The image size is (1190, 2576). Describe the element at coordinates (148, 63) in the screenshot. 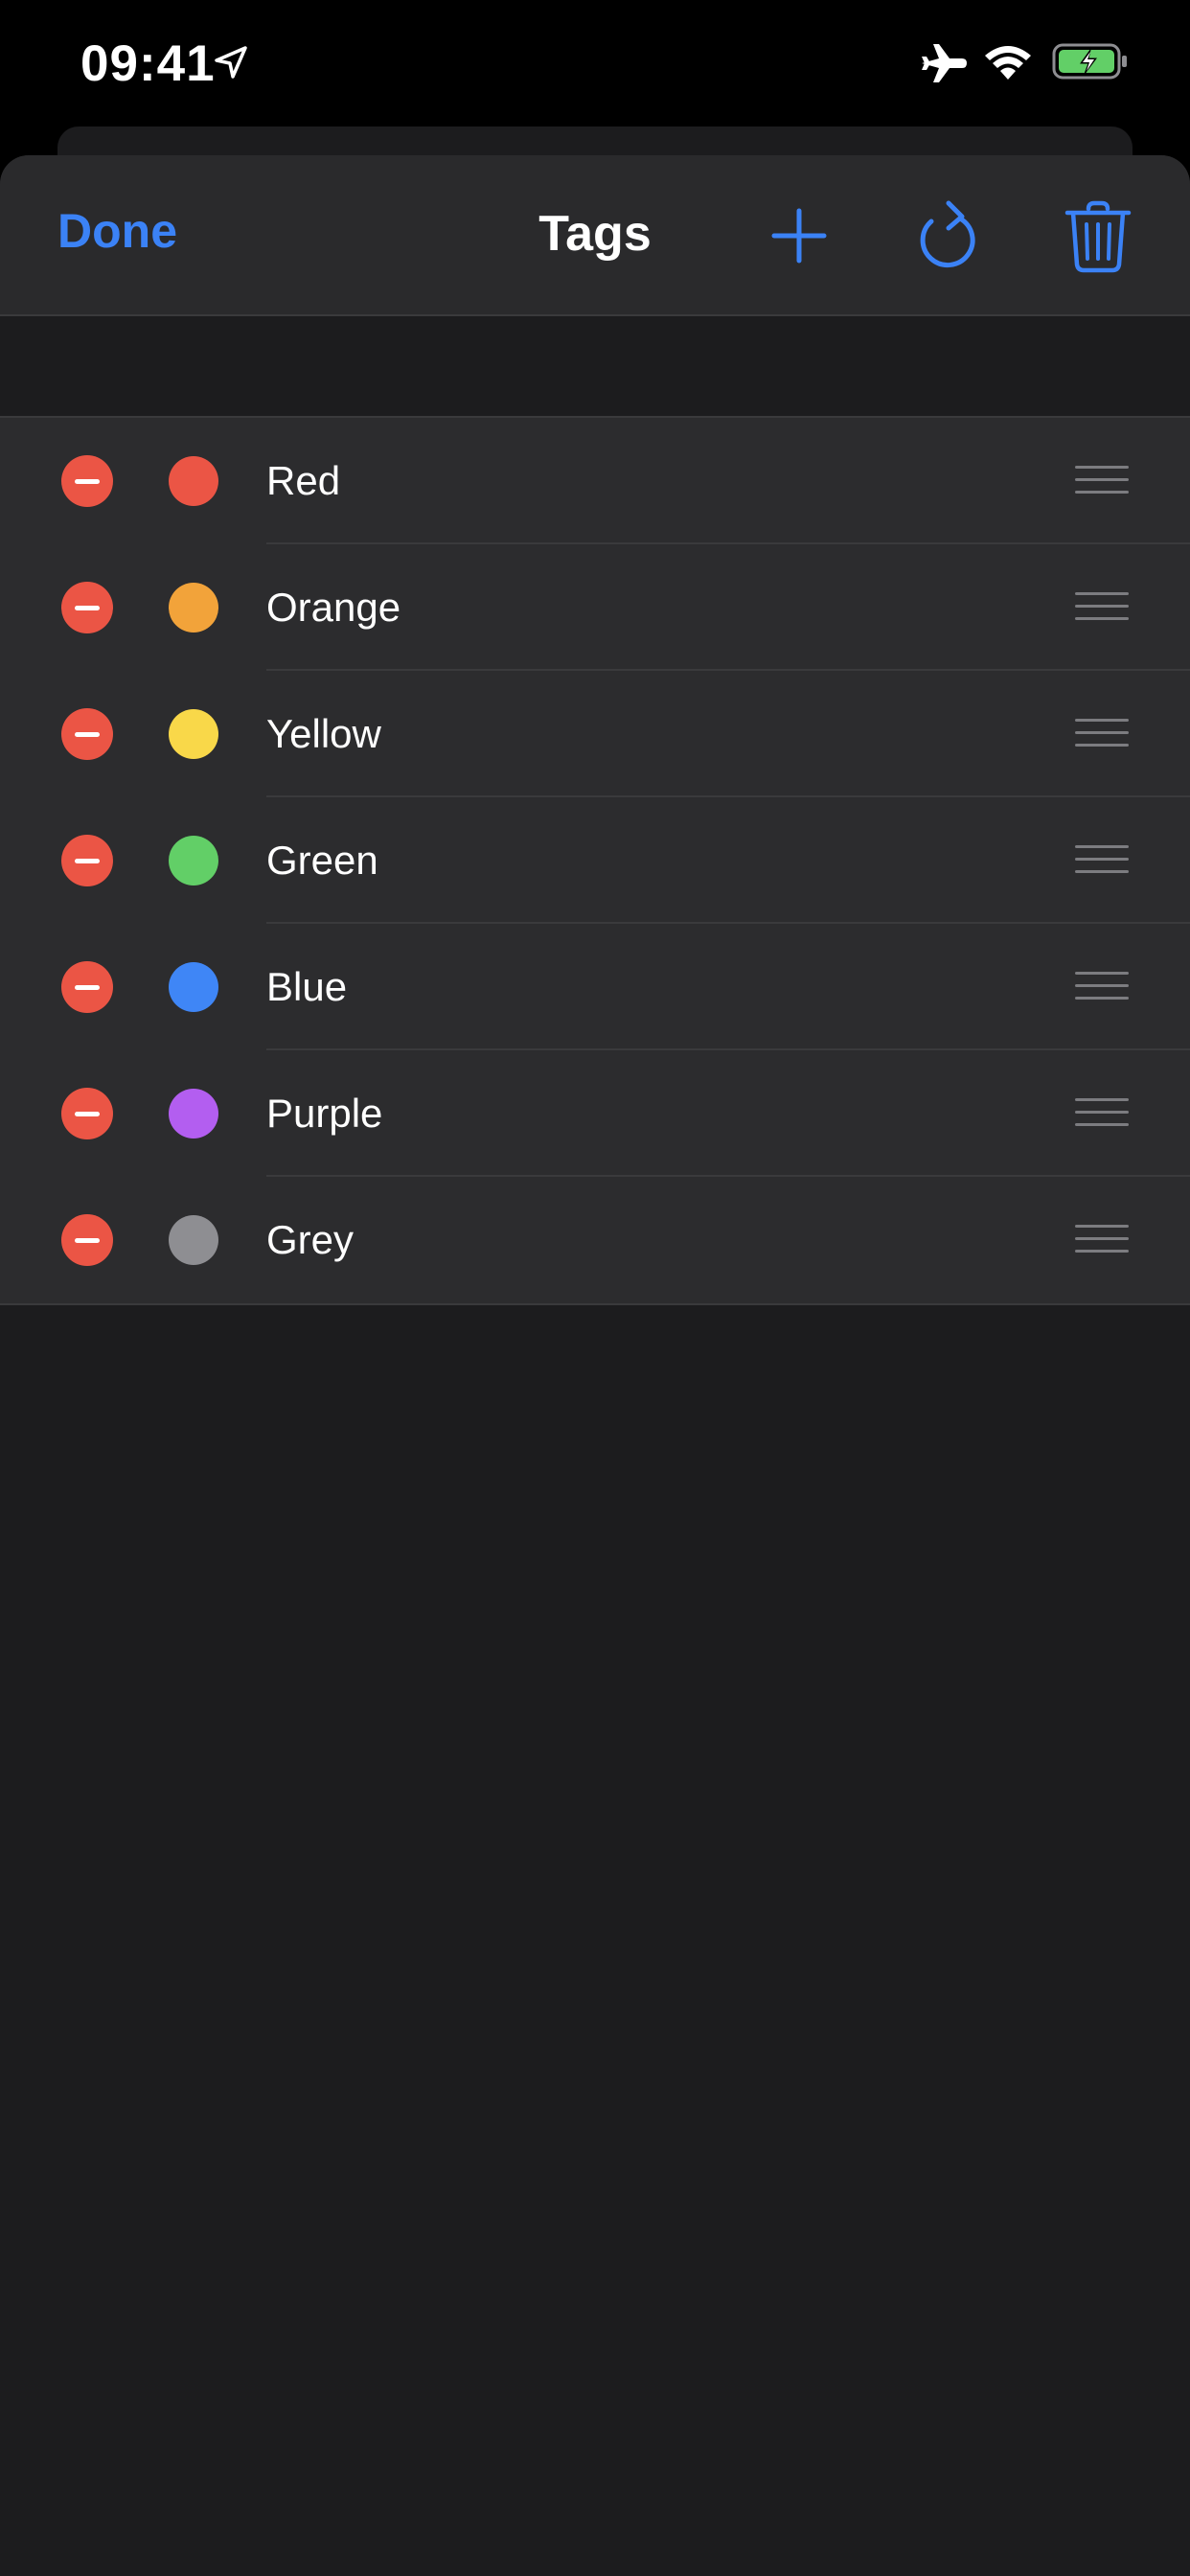

I see `status-time: 09:41` at that location.